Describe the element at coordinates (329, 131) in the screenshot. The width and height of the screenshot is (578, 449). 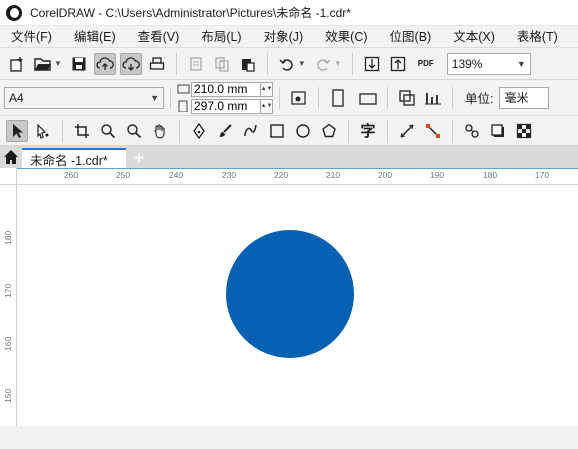
I see `polygon-tool-button` at that location.